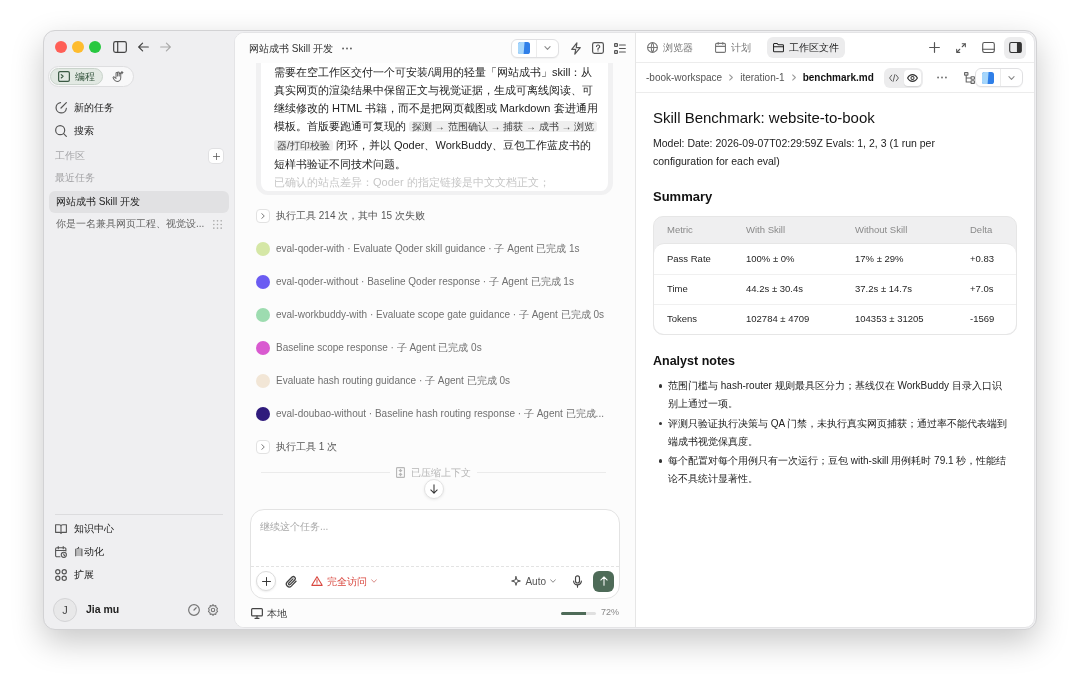 The image size is (1080, 688). I want to click on document-meta: Model: Date: 2026-09-07T02:29:59Z Evals: 1, 2, 3 (1 run per configuration for each eval), so click(794, 152).